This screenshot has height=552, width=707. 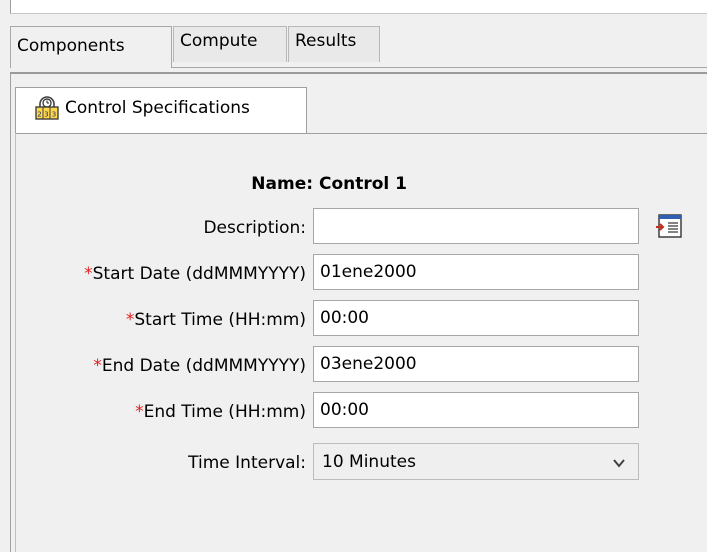 I want to click on chevron-down-icon, so click(x=619, y=462).